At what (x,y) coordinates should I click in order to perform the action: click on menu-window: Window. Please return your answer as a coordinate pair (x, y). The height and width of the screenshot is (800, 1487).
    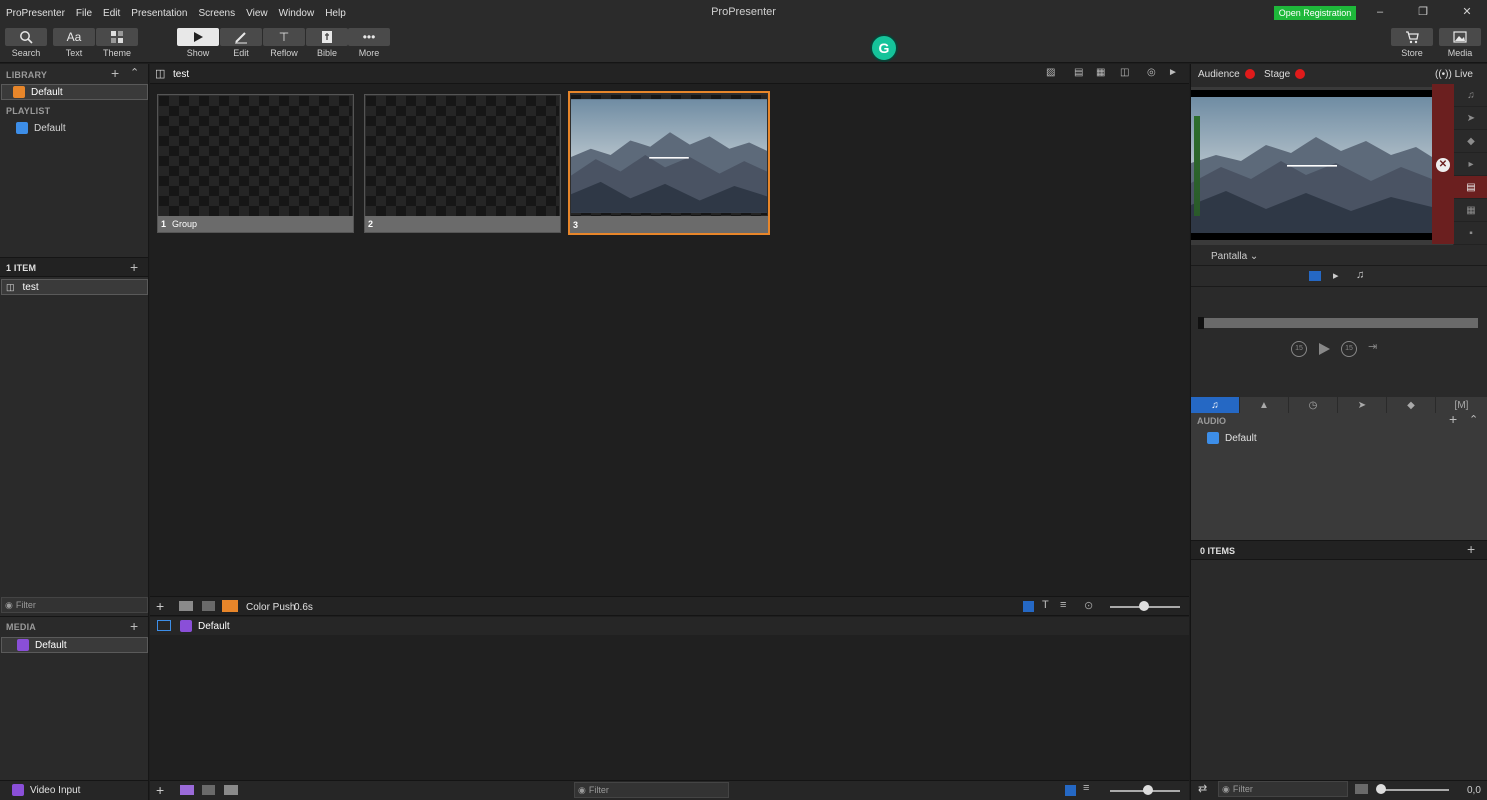
    Looking at the image, I should click on (297, 13).